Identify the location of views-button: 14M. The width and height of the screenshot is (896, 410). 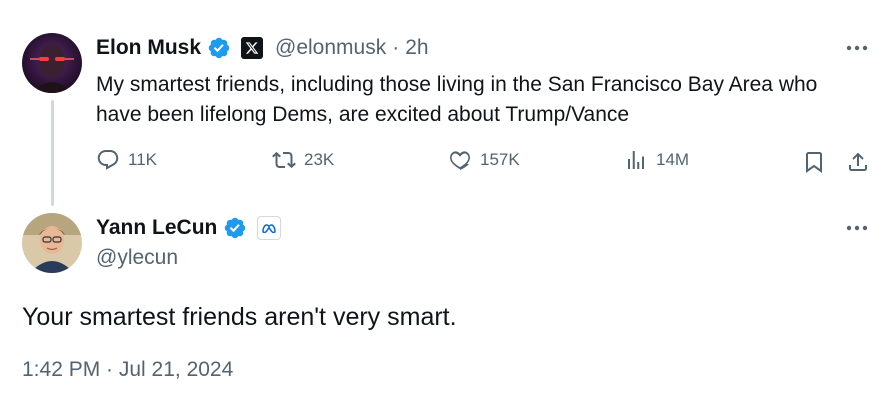
(656, 160).